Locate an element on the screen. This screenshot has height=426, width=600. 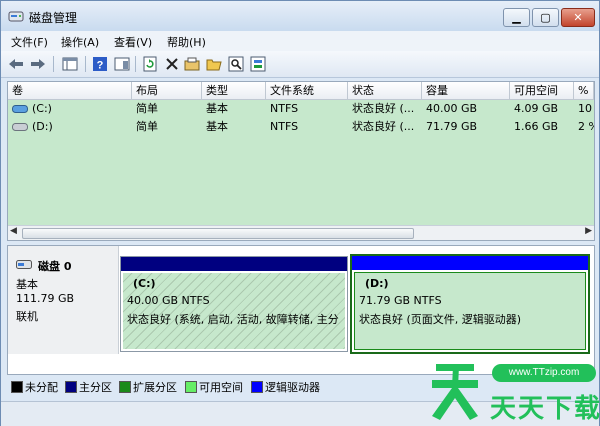
search-icon is located at coordinates (236, 64).